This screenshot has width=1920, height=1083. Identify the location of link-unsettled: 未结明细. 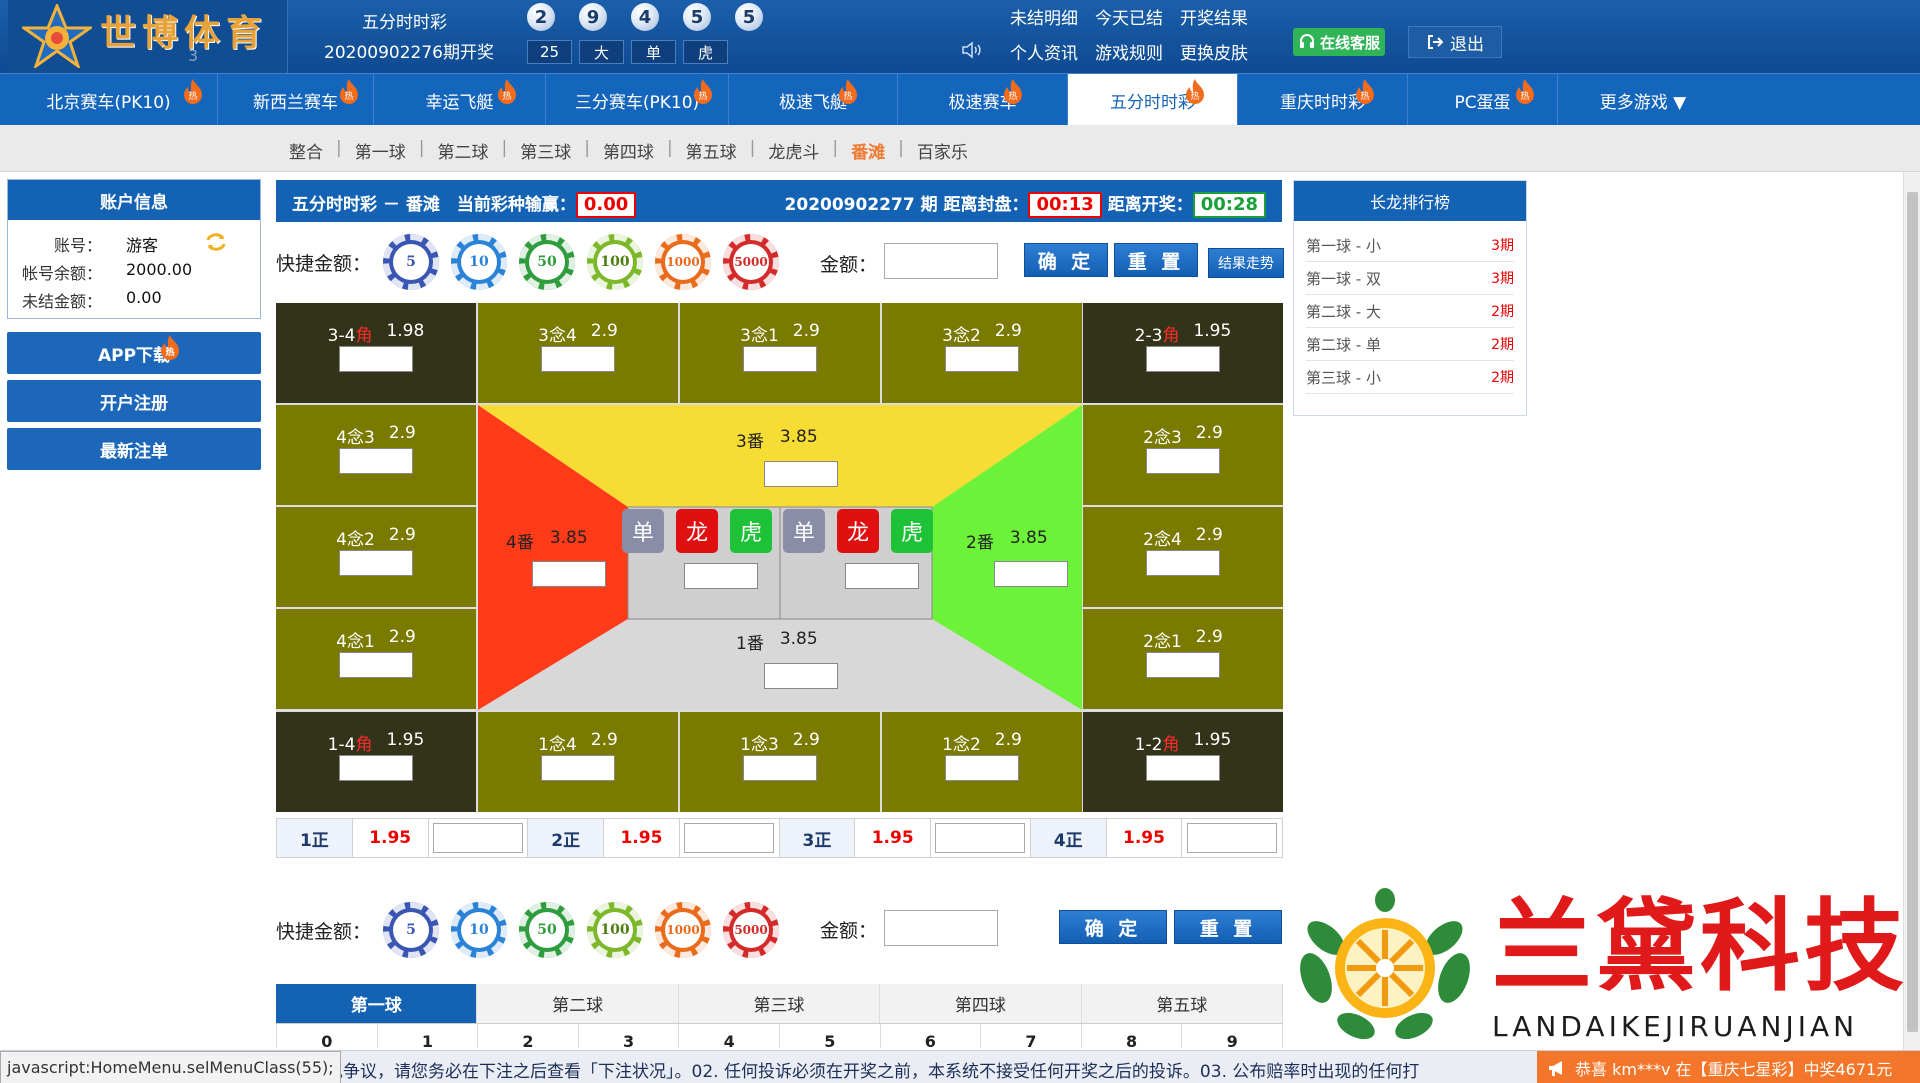
(1044, 16).